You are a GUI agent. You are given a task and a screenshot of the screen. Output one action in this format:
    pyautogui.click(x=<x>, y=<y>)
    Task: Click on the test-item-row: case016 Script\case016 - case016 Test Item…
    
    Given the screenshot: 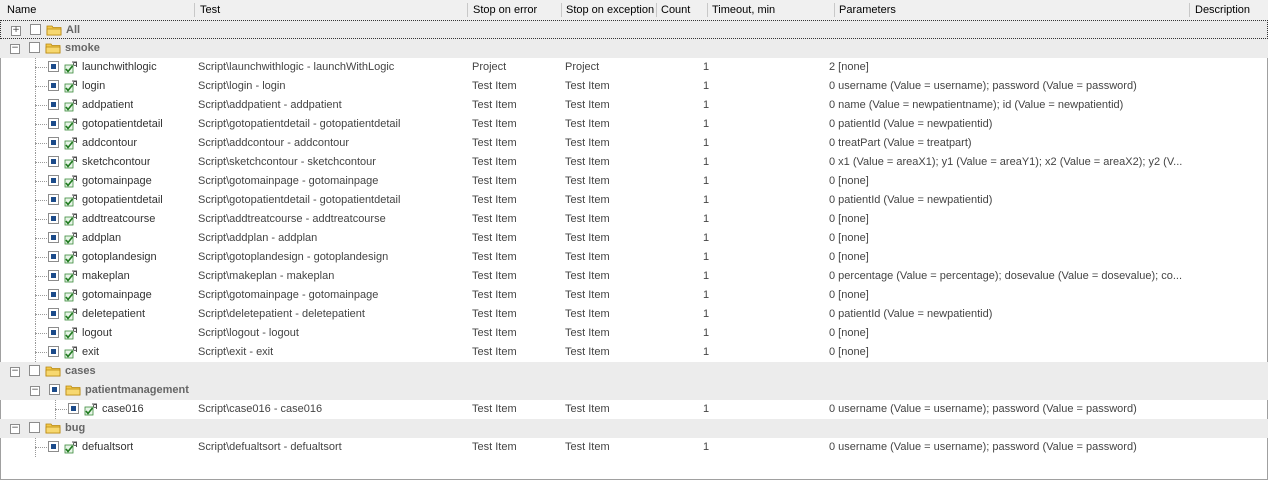 What is the action you would take?
    pyautogui.click(x=634, y=409)
    